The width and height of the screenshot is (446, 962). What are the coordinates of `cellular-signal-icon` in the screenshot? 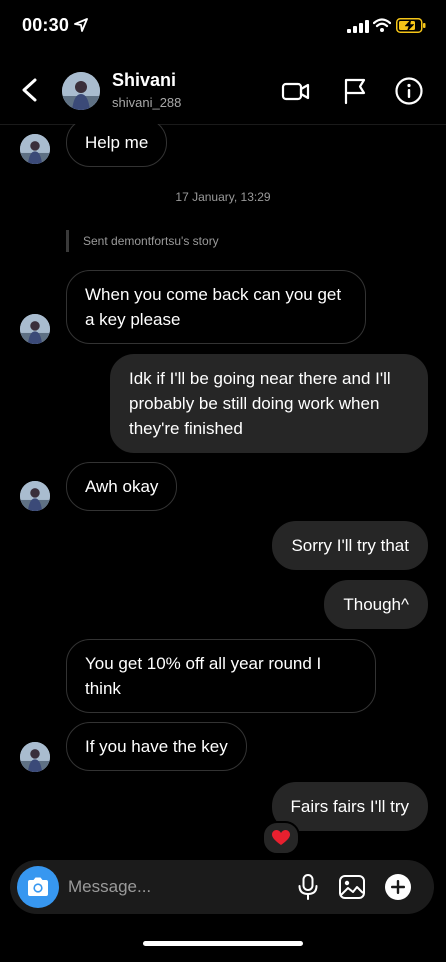 It's located at (358, 26).